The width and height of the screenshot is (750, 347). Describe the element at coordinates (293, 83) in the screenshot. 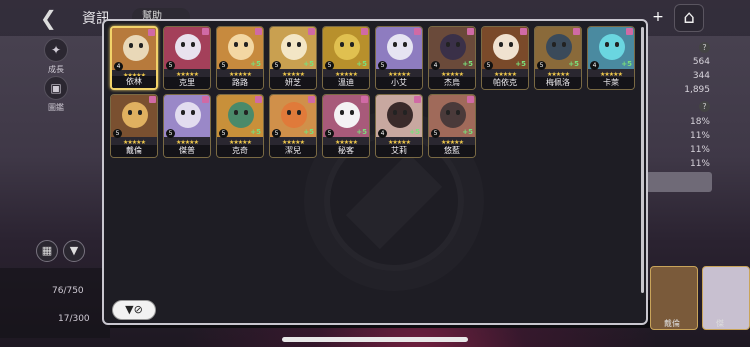

I see `character-name: 妍芝` at that location.